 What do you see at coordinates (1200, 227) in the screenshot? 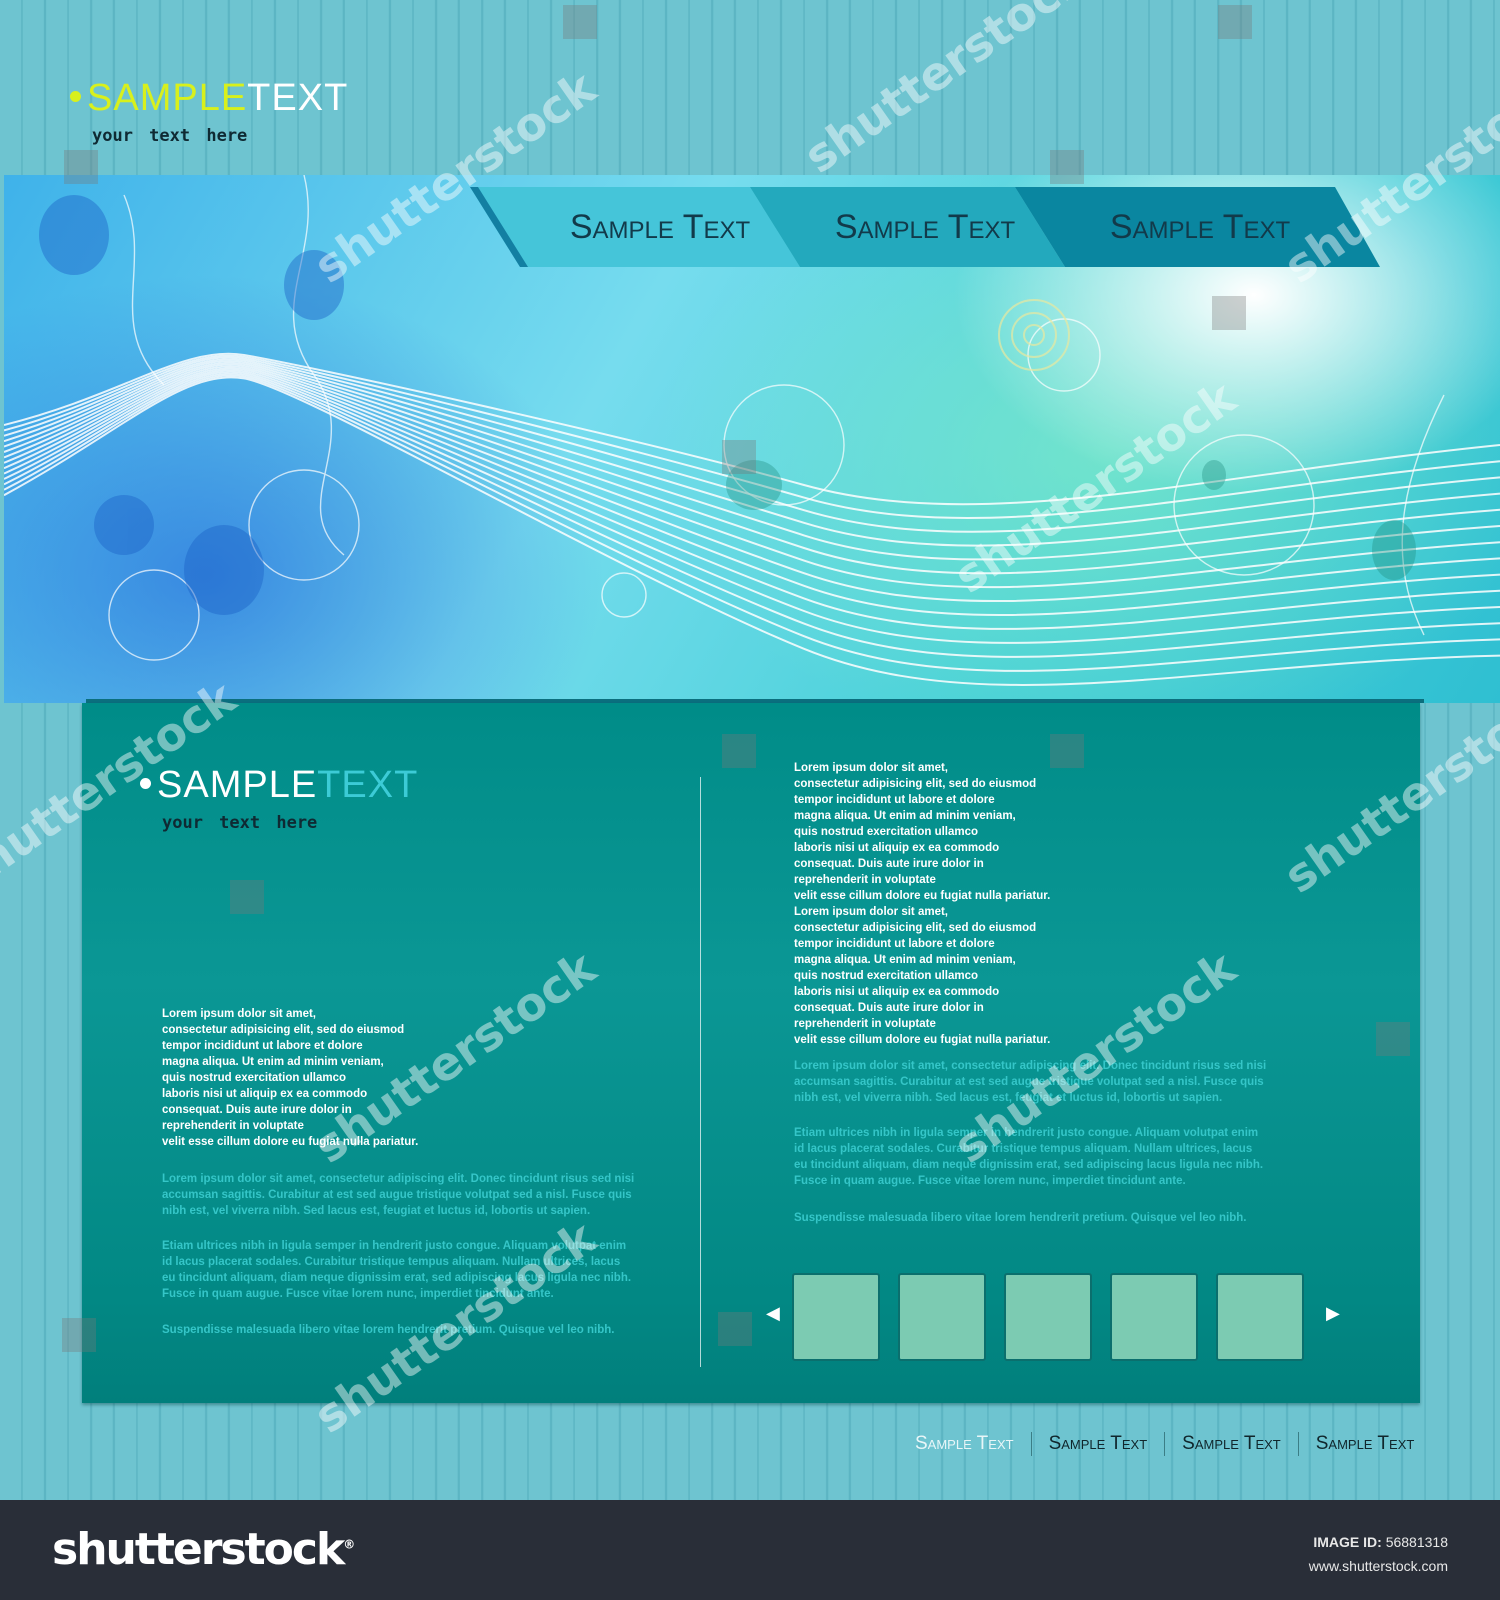
I see `nav-tab-3: Sample Text` at bounding box center [1200, 227].